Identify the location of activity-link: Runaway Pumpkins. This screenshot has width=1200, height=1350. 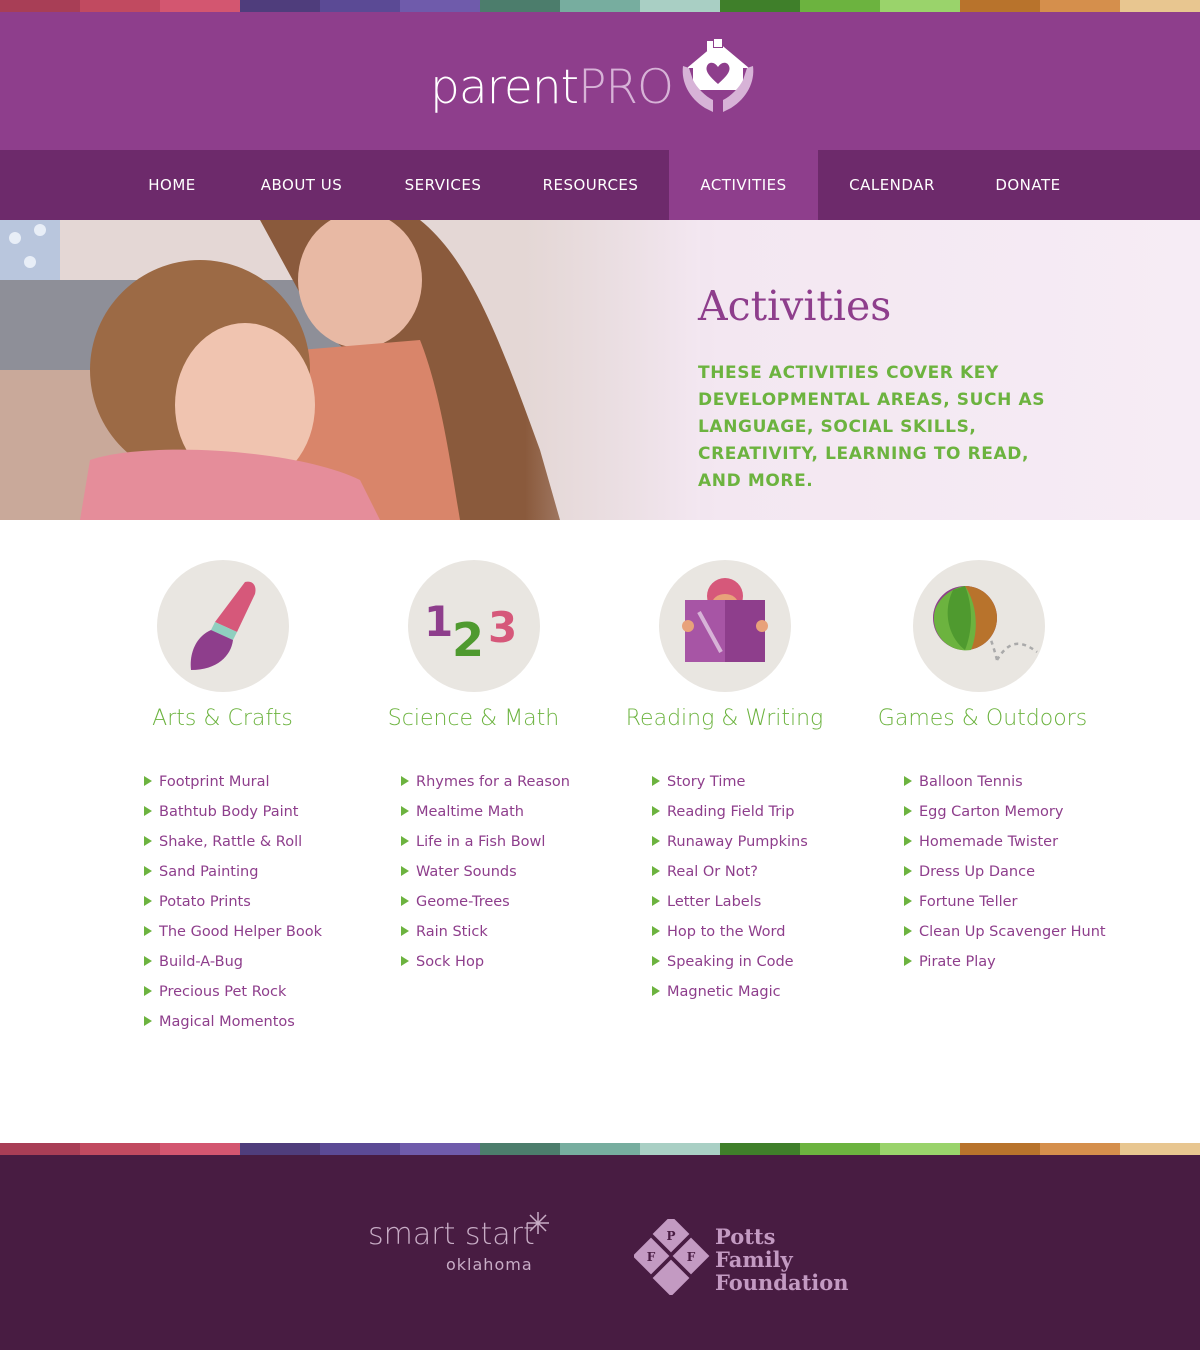
(730, 846).